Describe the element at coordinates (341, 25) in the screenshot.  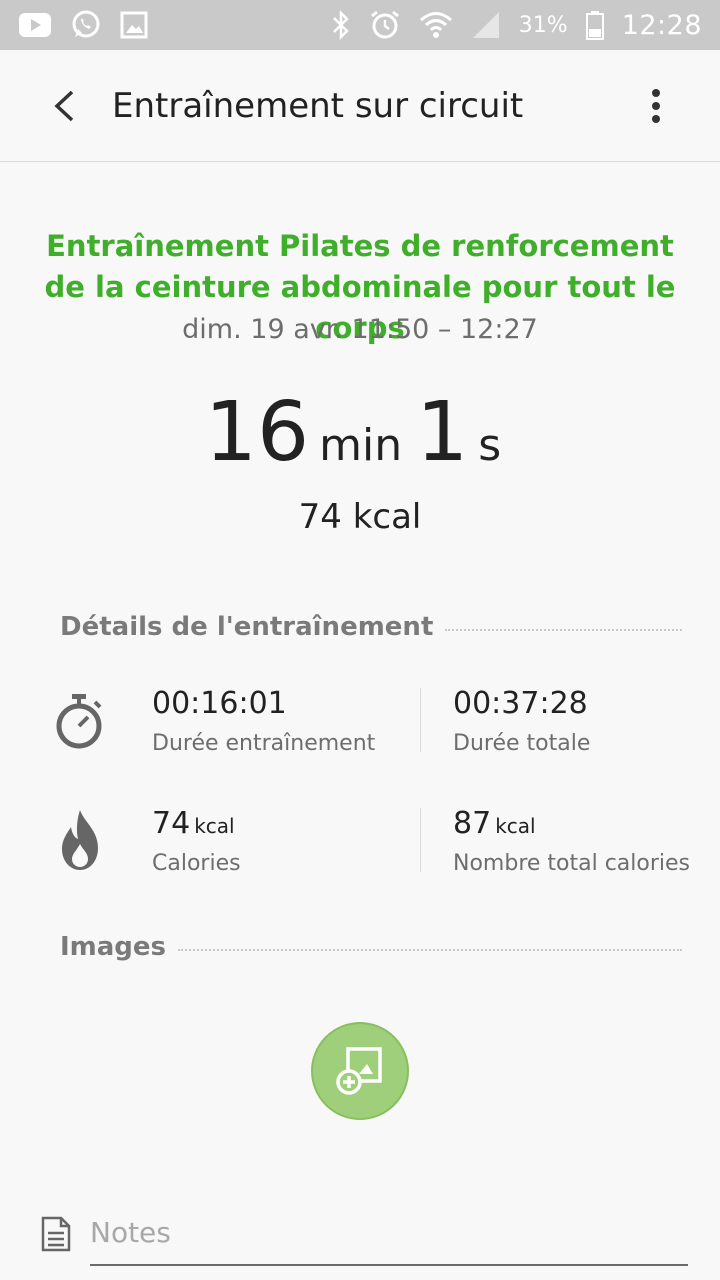
I see `bluetooth-icon` at that location.